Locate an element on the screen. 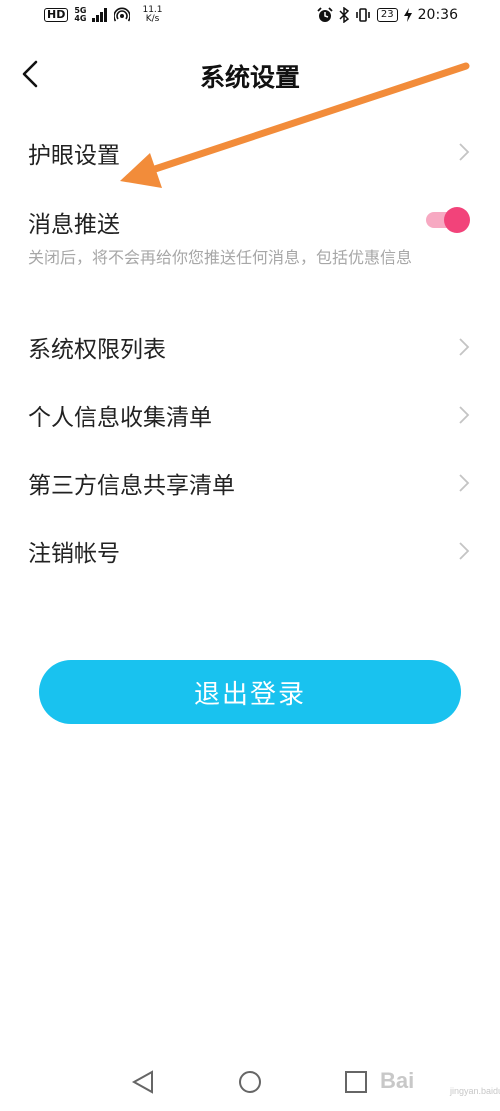 The width and height of the screenshot is (500, 1111). alarm-icon is located at coordinates (325, 14).